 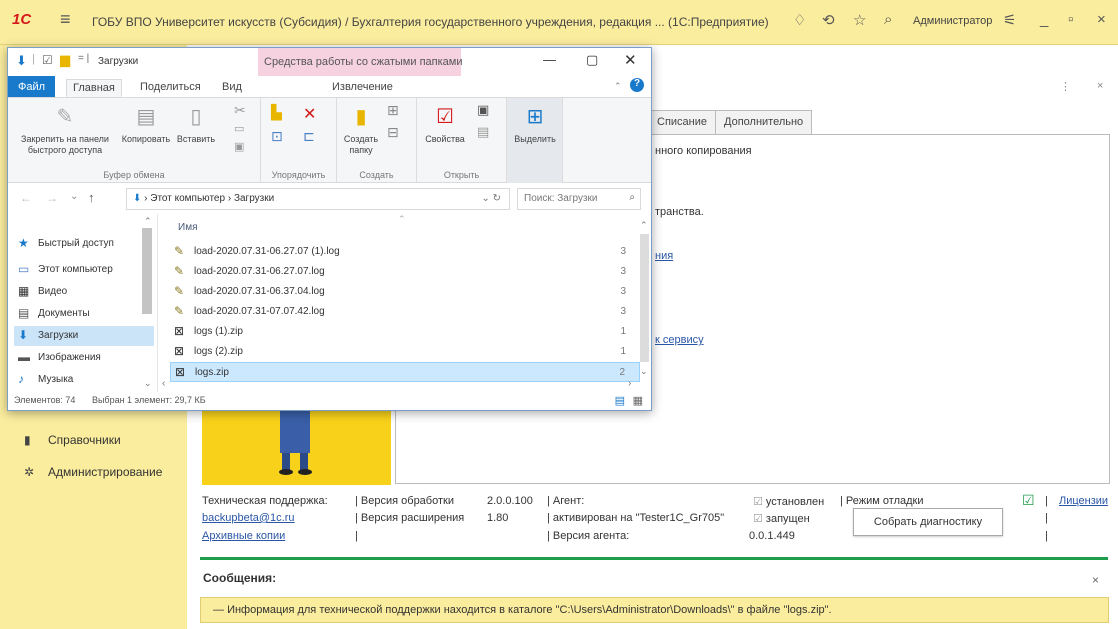 What do you see at coordinates (664, 256) in the screenshot?
I see `settings-link: ния` at bounding box center [664, 256].